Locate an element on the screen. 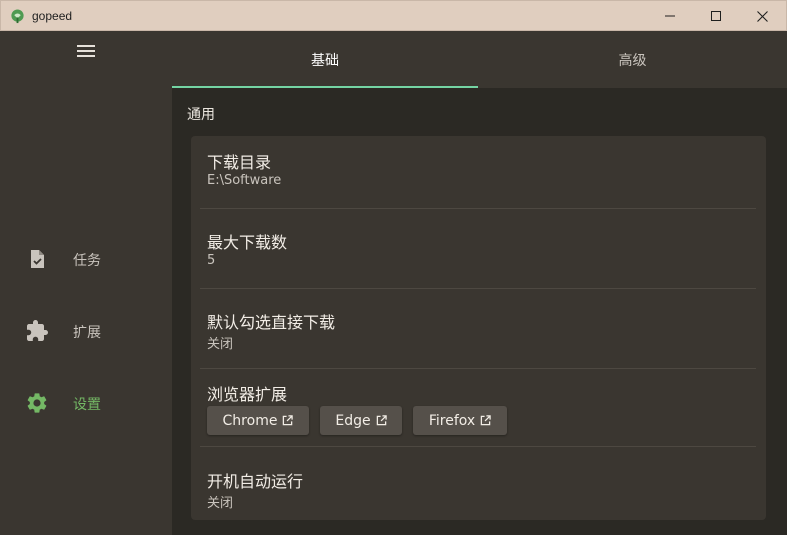 Image resolution: width=787 pixels, height=535 pixels. minimize-button is located at coordinates (670, 16).